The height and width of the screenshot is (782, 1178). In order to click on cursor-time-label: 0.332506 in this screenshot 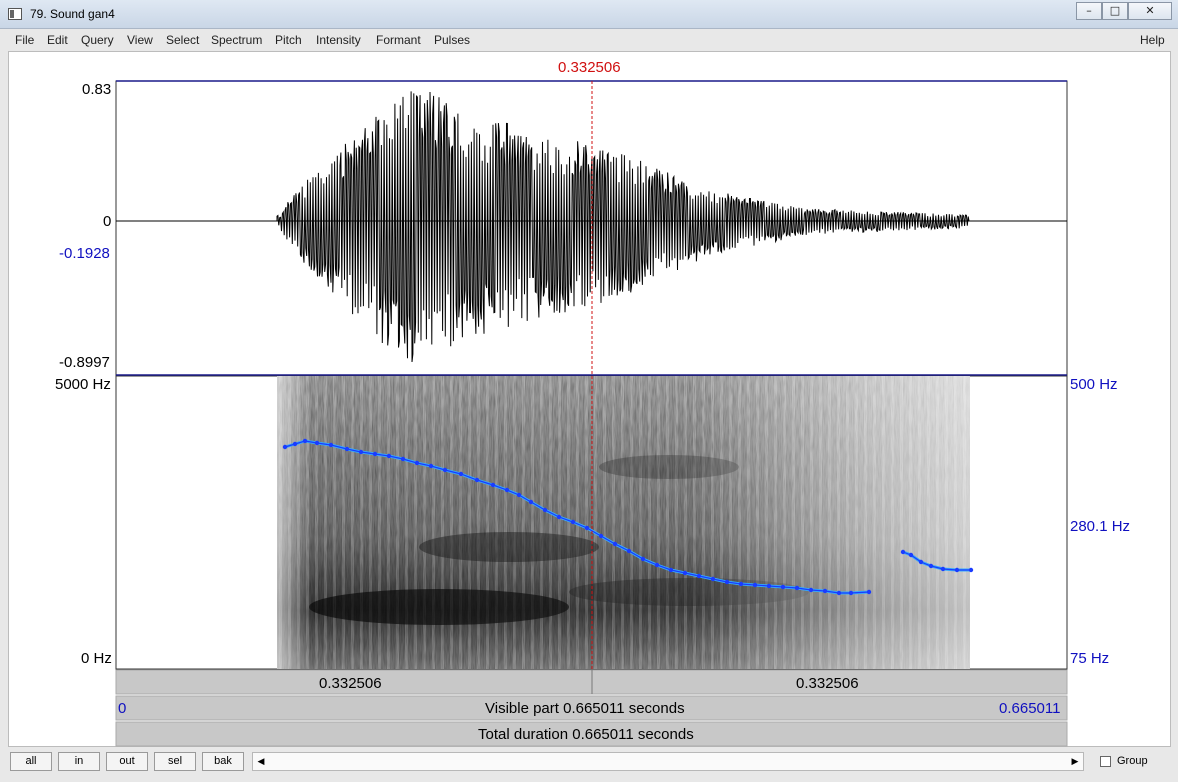, I will do `click(589, 67)`.